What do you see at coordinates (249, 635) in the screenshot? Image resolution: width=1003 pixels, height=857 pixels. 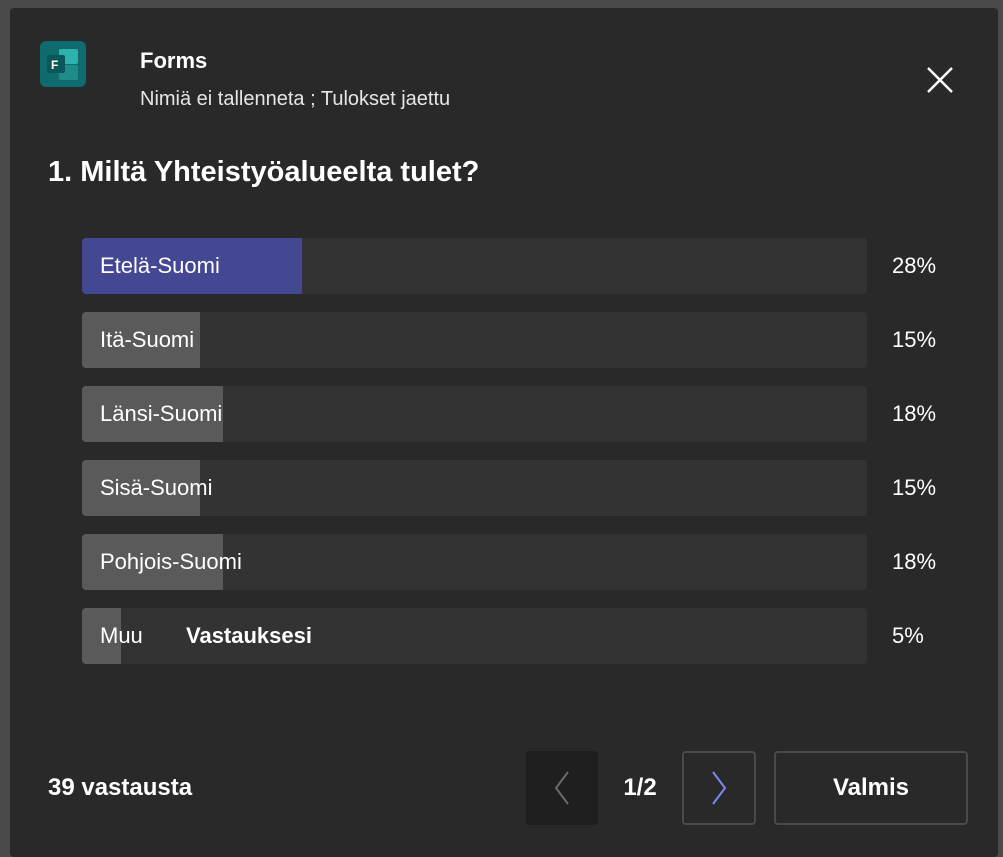 I see `your-answer-label: Vastauksesi` at bounding box center [249, 635].